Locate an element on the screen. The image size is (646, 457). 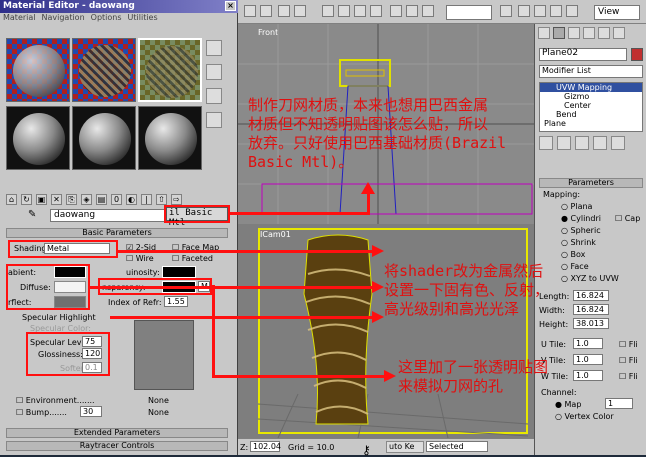
mapping-spherical-radio: ○ Spheric is located at coordinates (581, 230).